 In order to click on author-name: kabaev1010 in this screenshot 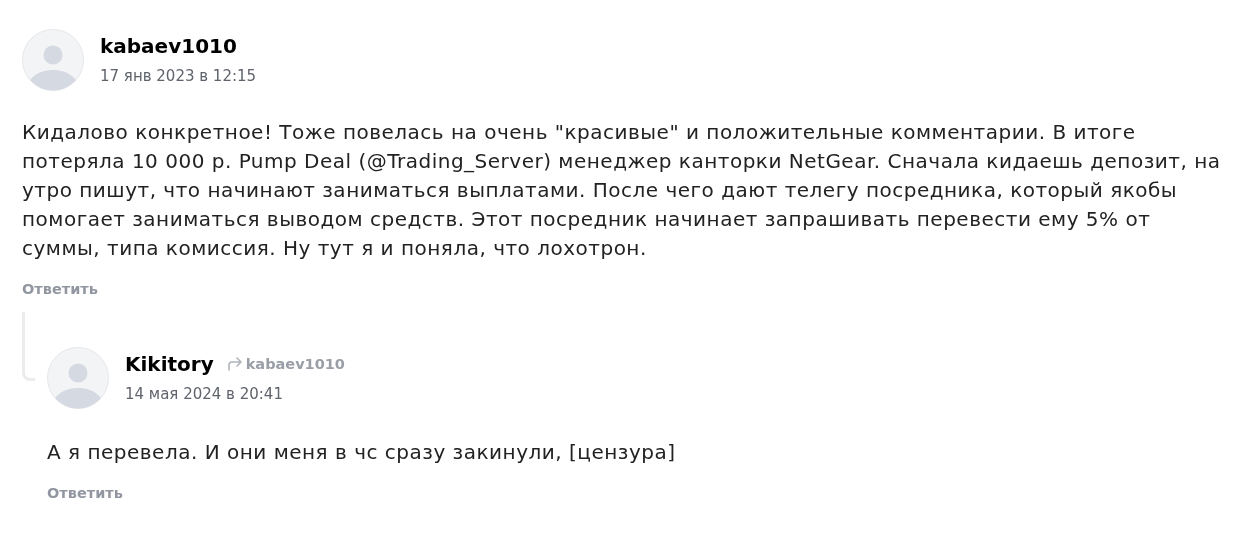, I will do `click(168, 46)`.